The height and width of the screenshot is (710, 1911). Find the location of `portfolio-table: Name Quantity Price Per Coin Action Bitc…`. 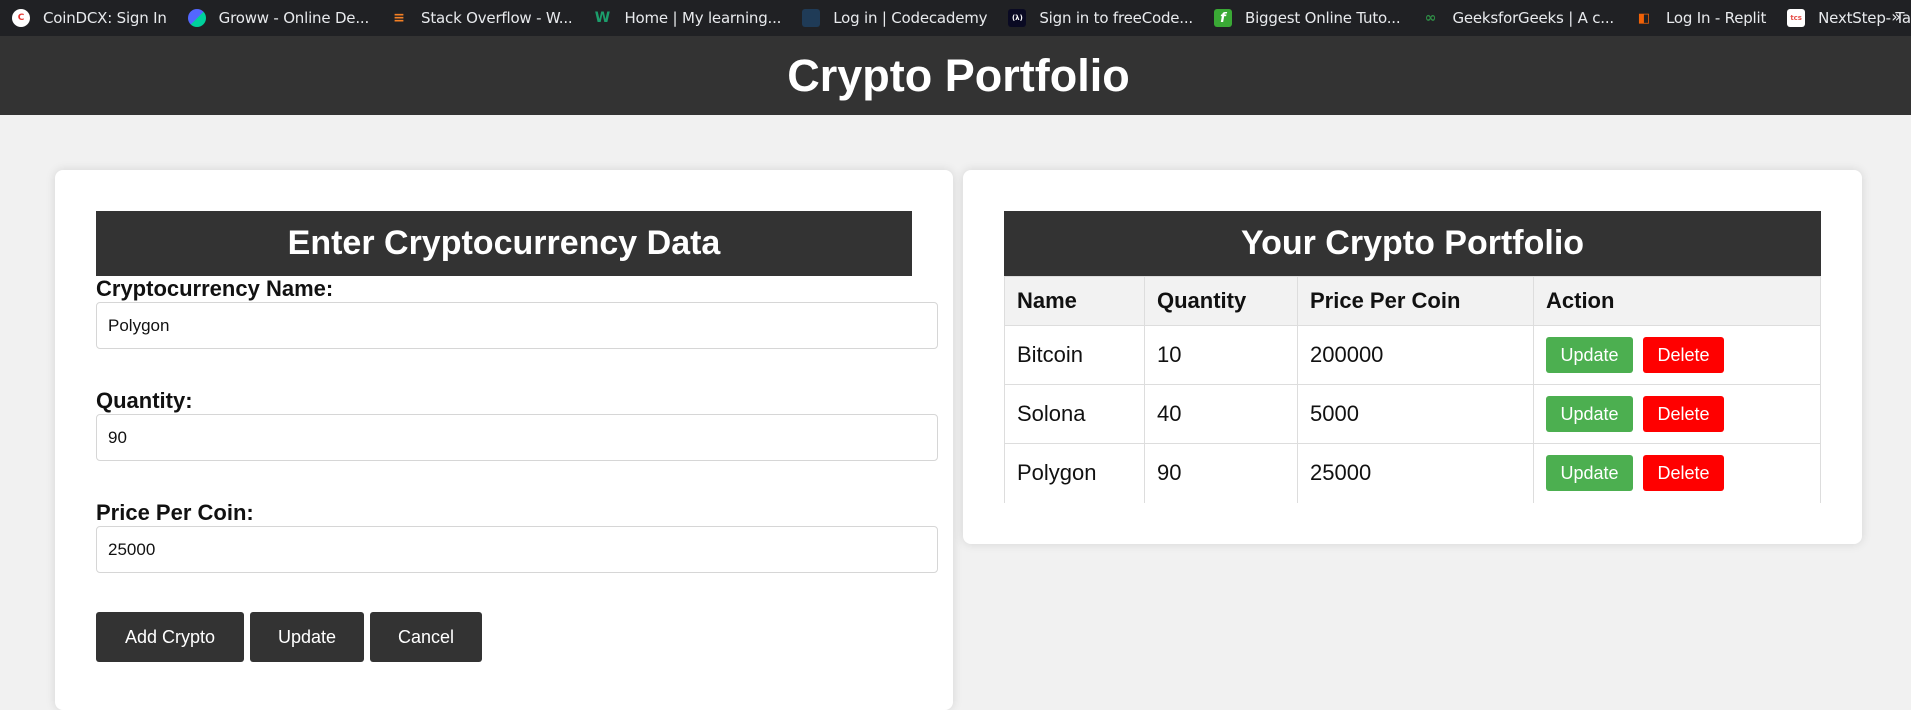

portfolio-table: Name Quantity Price Per Coin Action Bitc… is located at coordinates (1412, 389).